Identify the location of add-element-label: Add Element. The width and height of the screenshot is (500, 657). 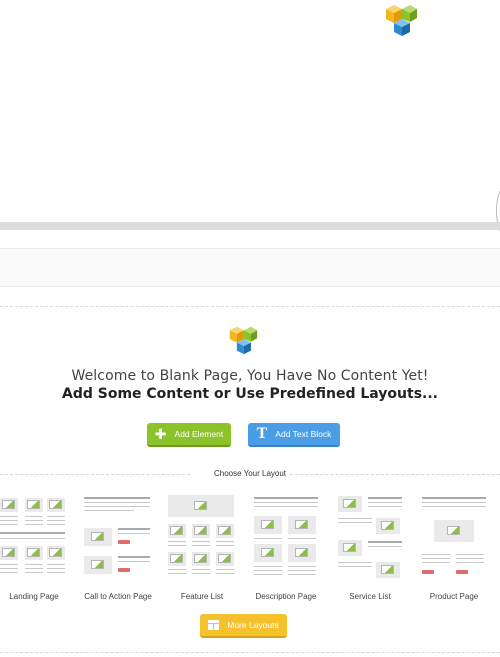
(199, 434).